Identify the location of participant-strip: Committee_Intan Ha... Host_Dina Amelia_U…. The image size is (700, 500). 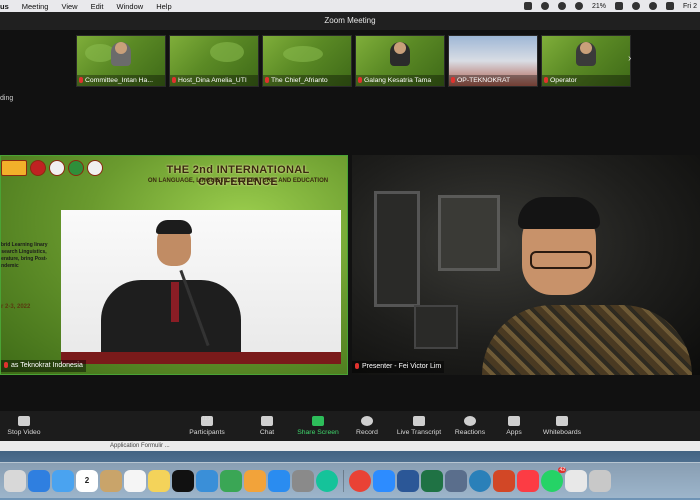
(353, 61).